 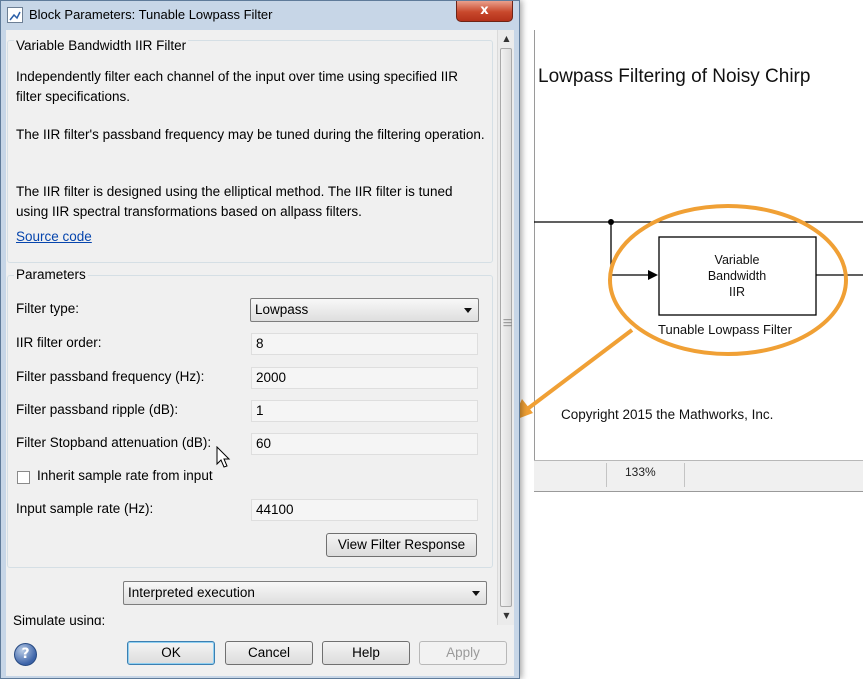 I want to click on simulate-using-select: Interpreted execution, so click(x=305, y=593).